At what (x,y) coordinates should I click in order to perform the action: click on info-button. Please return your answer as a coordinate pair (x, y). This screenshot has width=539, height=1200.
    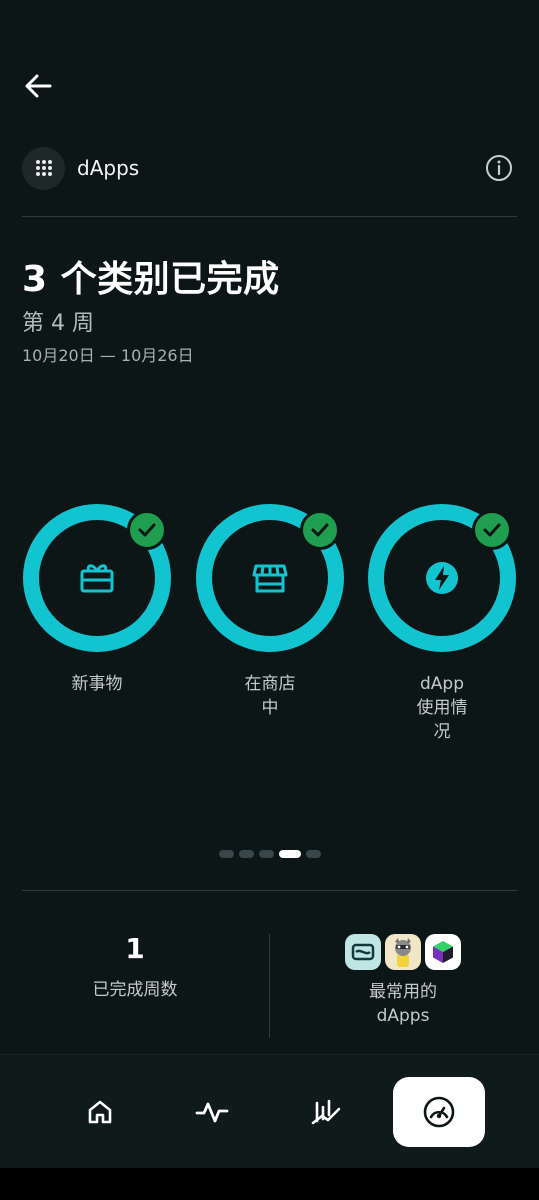
    Looking at the image, I should click on (499, 168).